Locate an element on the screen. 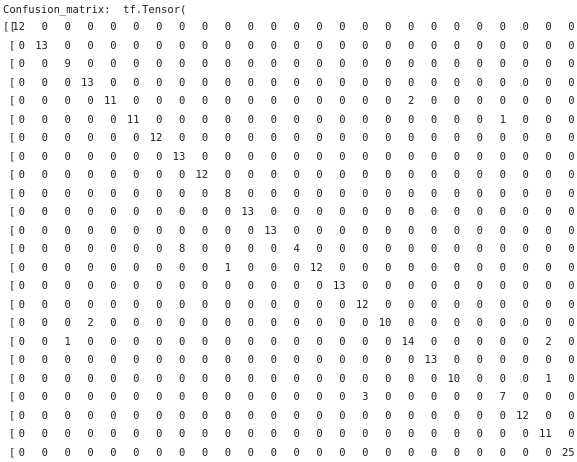 The height and width of the screenshot is (462, 577). matrix-row: [0090000000000000000000000] is located at coordinates (290, 64).